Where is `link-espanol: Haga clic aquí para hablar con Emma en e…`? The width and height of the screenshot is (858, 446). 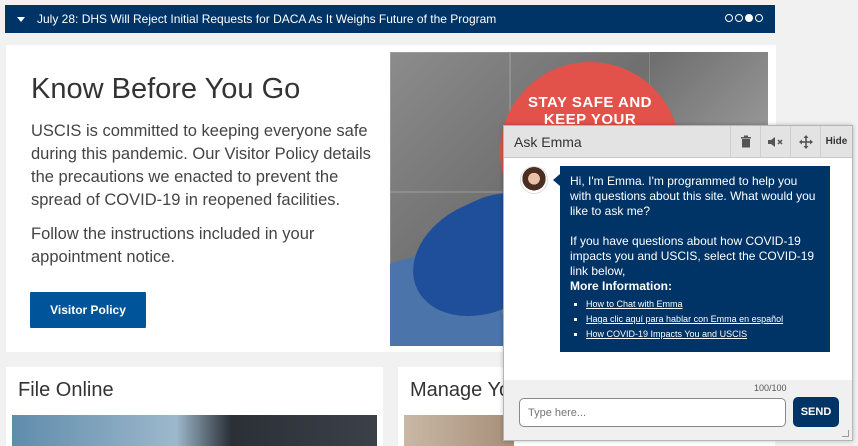 link-espanol: Haga clic aquí para hablar con Emma en e… is located at coordinates (684, 319).